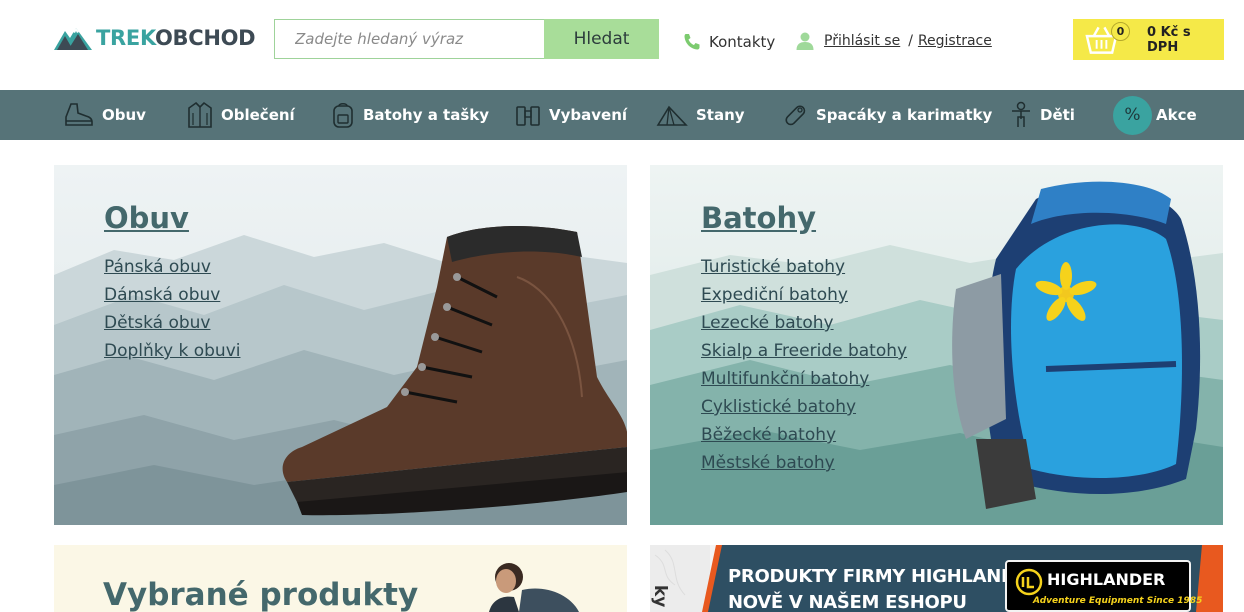 The width and height of the screenshot is (1244, 612). What do you see at coordinates (804, 411) in the screenshot?
I see `link-cyklisticke-batohy: Cyklistické batohy` at bounding box center [804, 411].